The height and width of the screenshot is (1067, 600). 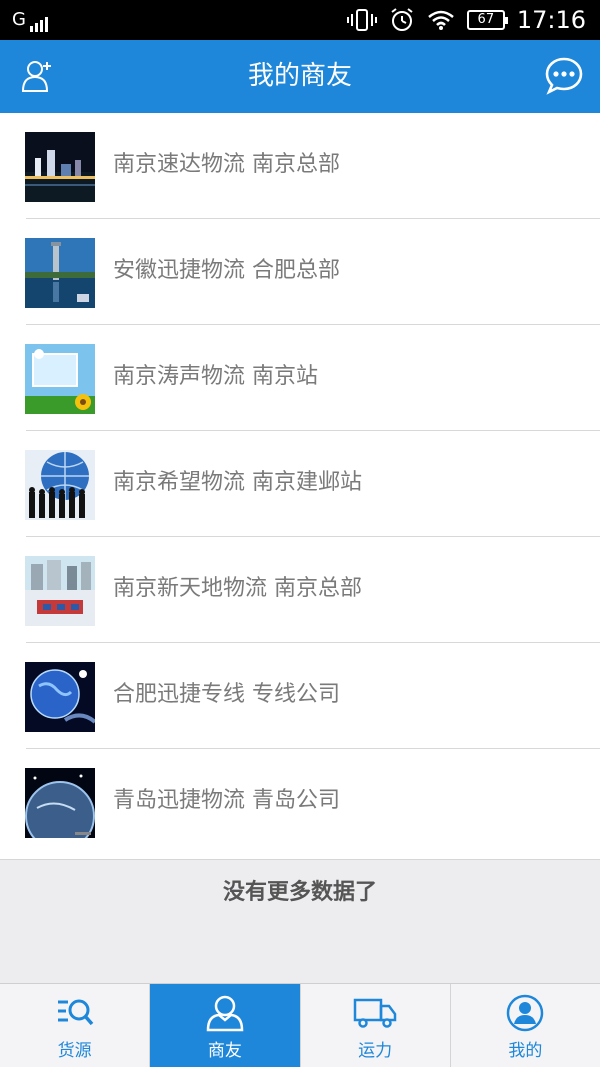 What do you see at coordinates (564, 76) in the screenshot?
I see `chat-bubble-icon` at bounding box center [564, 76].